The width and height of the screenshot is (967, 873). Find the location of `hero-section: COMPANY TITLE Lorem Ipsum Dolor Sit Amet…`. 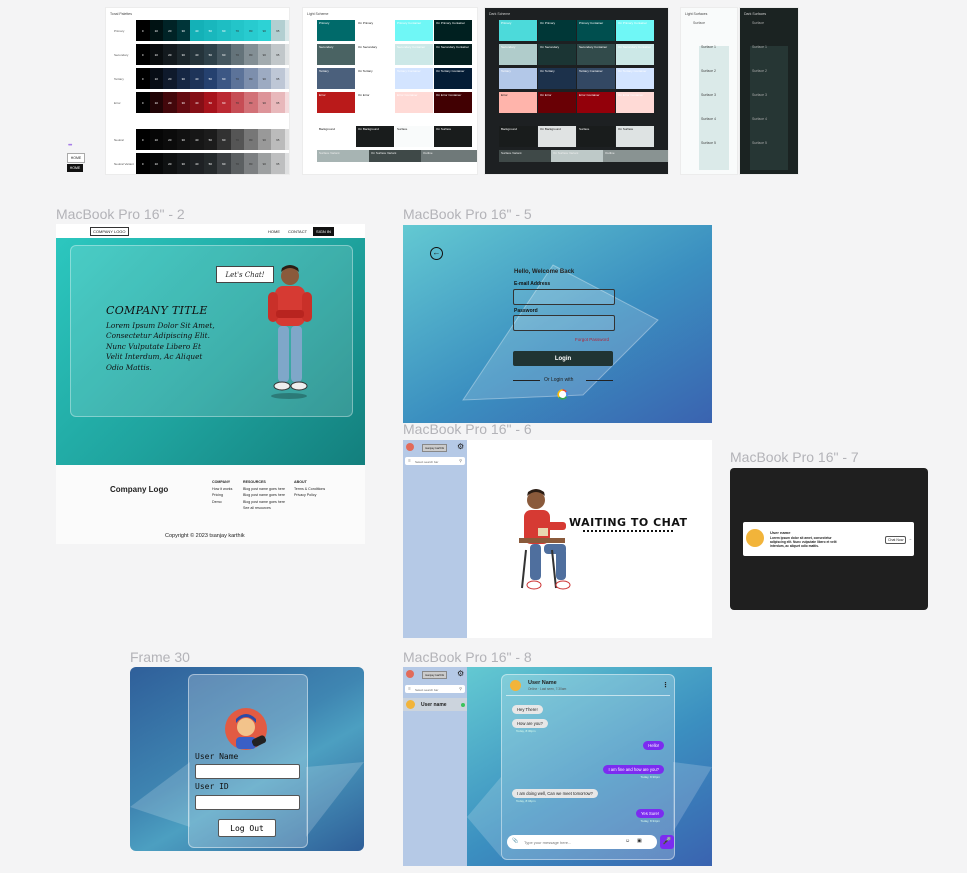

hero-section: COMPANY TITLE Lorem Ipsum Dolor Sit Amet… is located at coordinates (210, 351).